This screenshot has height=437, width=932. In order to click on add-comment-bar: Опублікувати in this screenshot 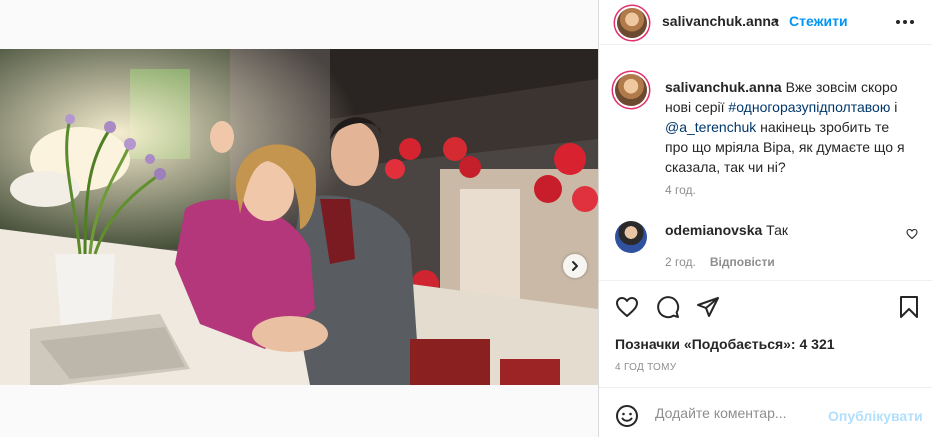, I will do `click(765, 412)`.